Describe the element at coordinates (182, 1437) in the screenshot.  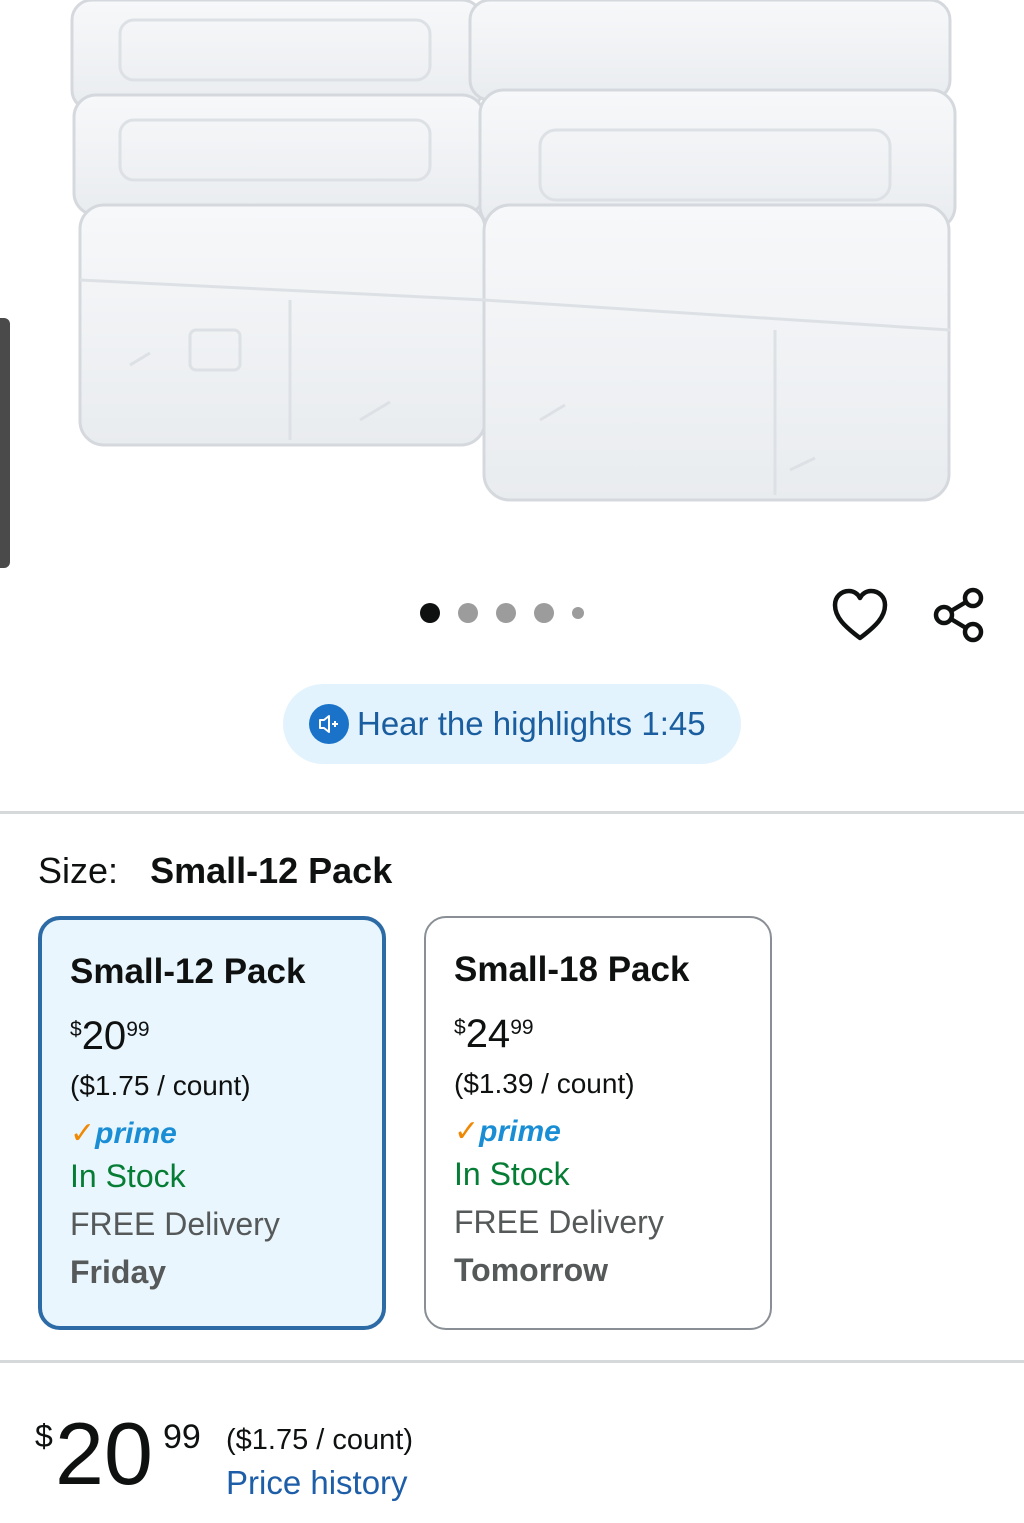
I see `main-price-fraction: 99` at that location.